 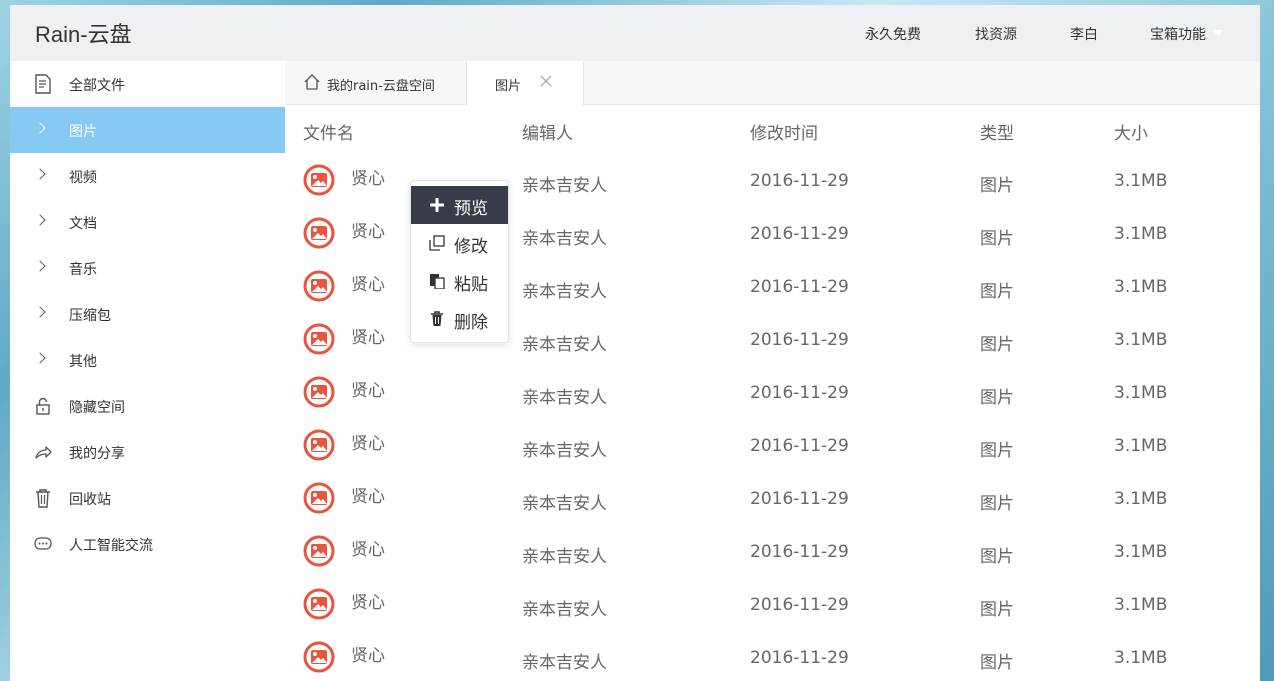 What do you see at coordinates (97, 454) in the screenshot?
I see `sidebar-item-label: 我的分享` at bounding box center [97, 454].